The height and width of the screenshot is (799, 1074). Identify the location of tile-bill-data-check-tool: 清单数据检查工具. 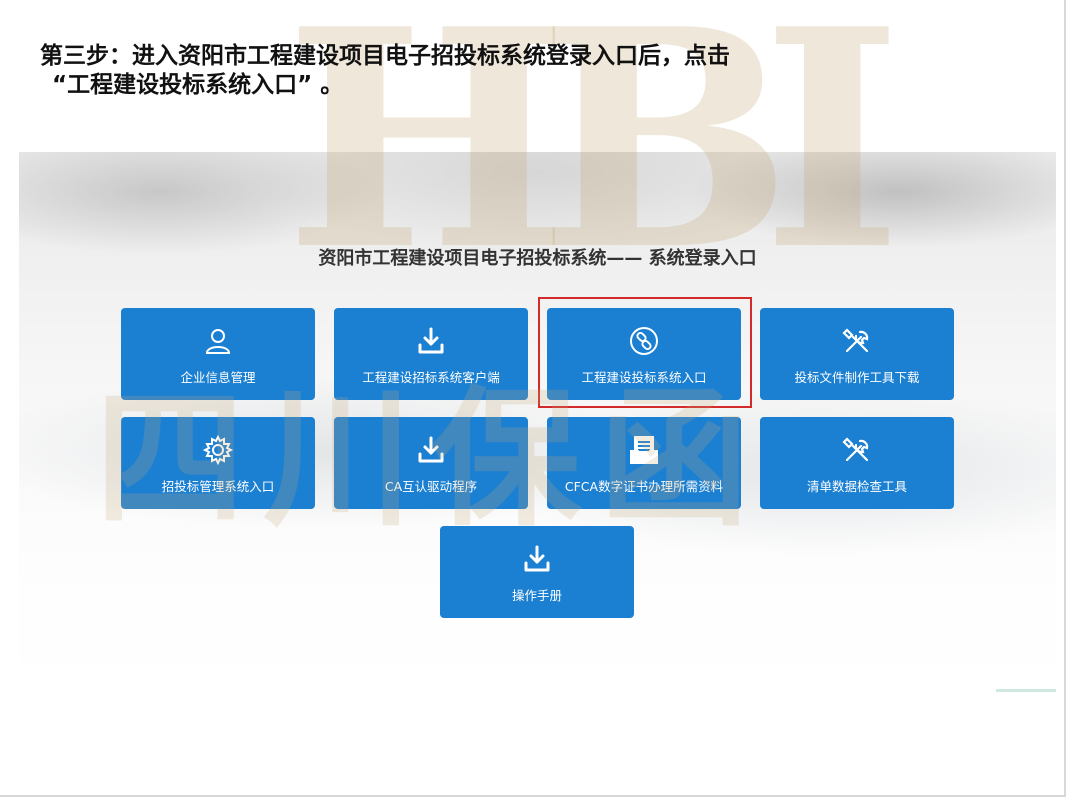
(857, 463).